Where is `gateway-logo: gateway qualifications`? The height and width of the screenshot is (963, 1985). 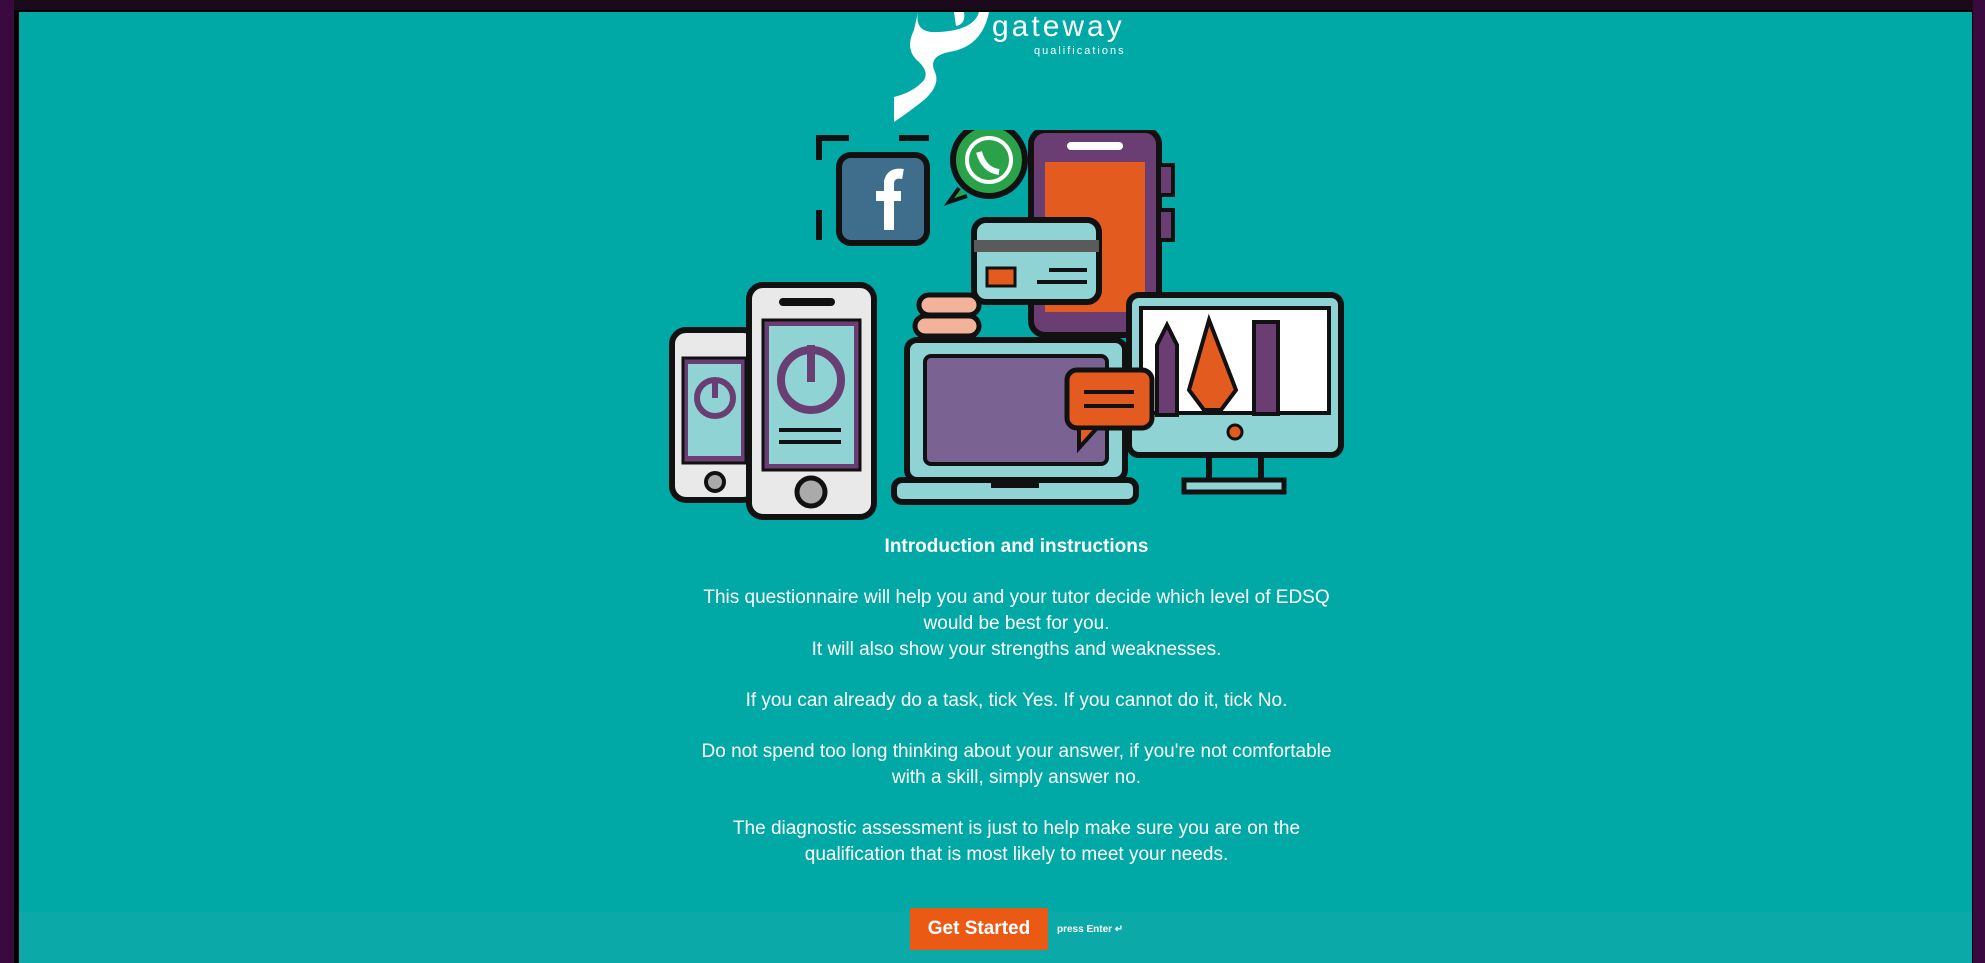 gateway-logo: gateway qualifications is located at coordinates (1014, 74).